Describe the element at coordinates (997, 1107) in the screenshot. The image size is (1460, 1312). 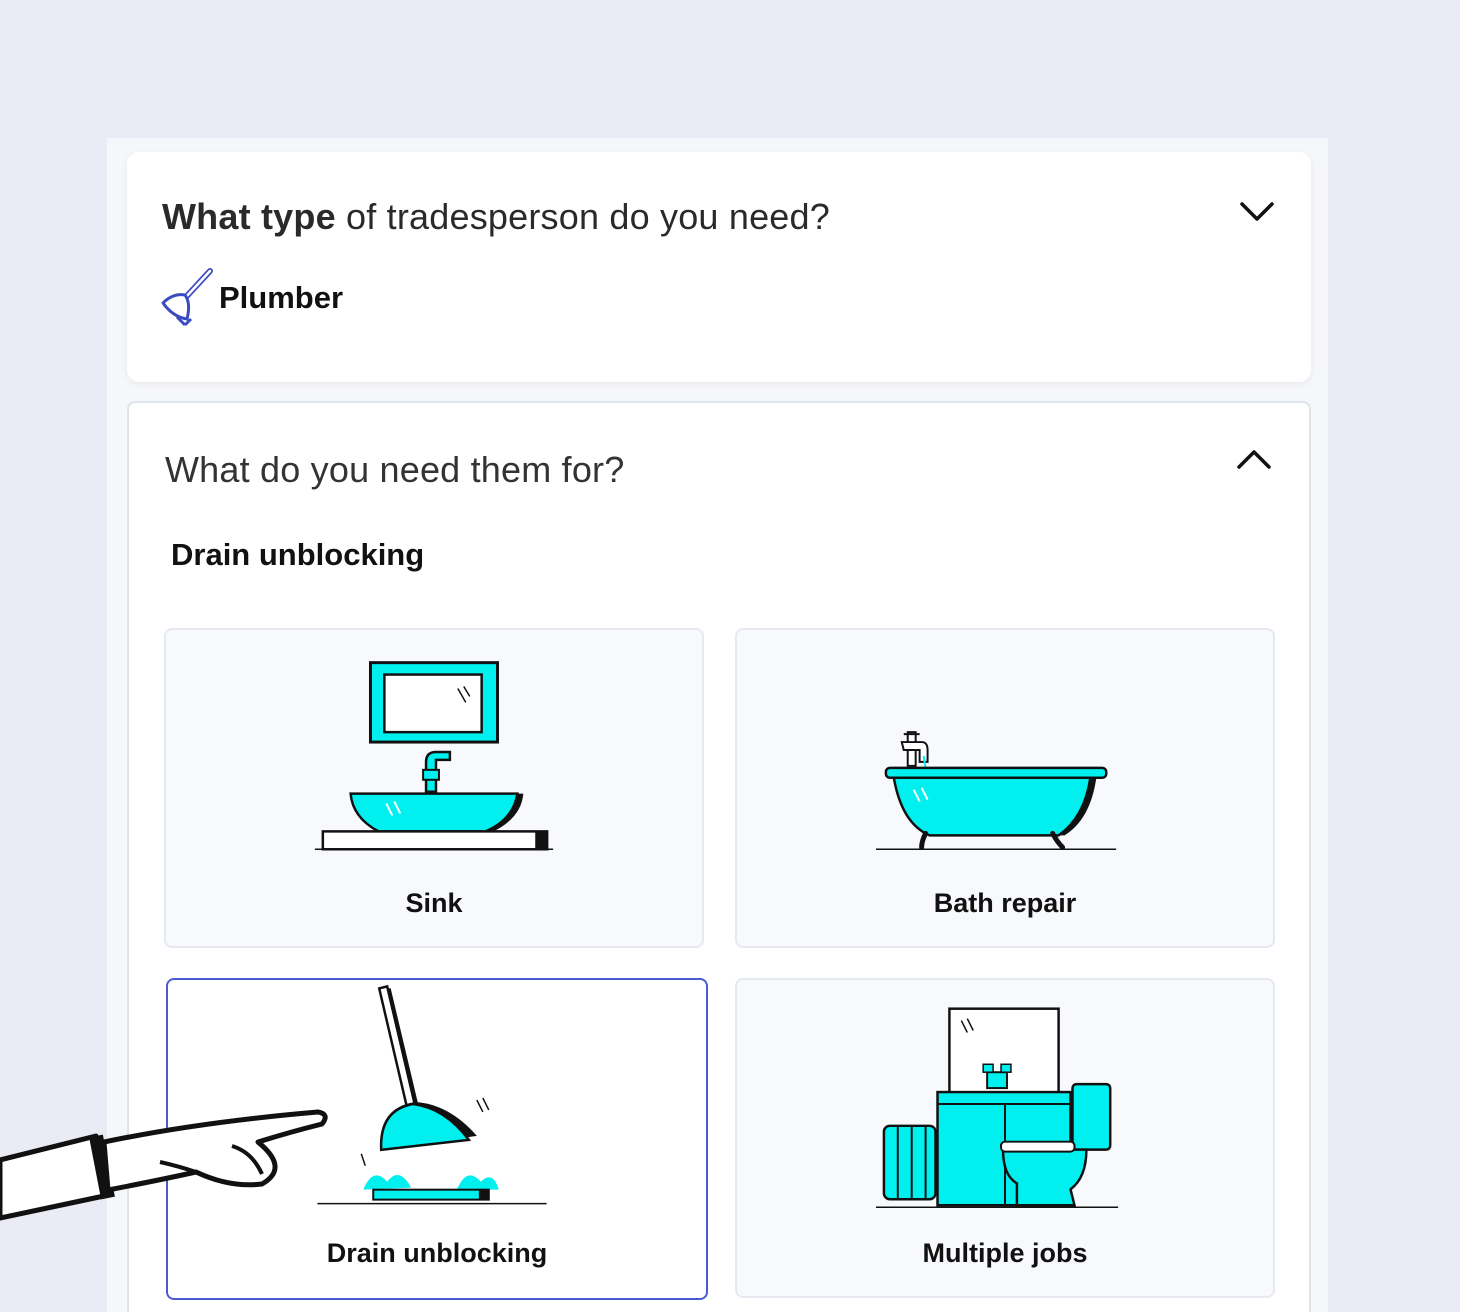
I see `bathroom-icon` at that location.